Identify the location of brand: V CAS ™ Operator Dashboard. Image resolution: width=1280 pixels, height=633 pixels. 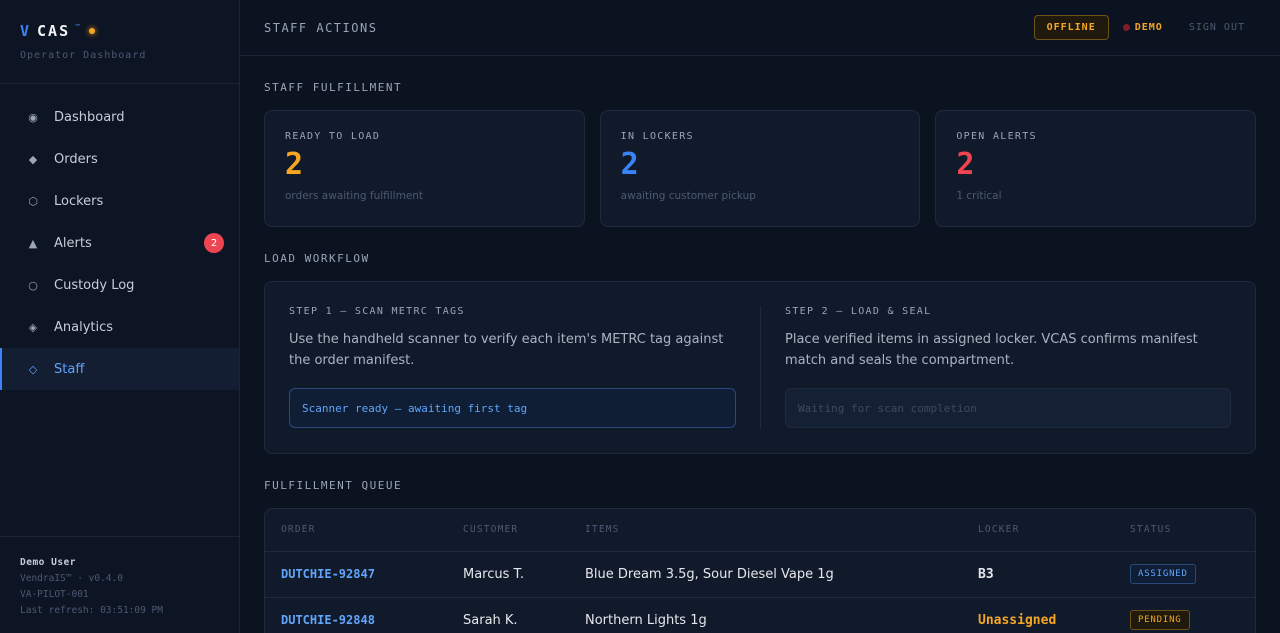
(119, 42).